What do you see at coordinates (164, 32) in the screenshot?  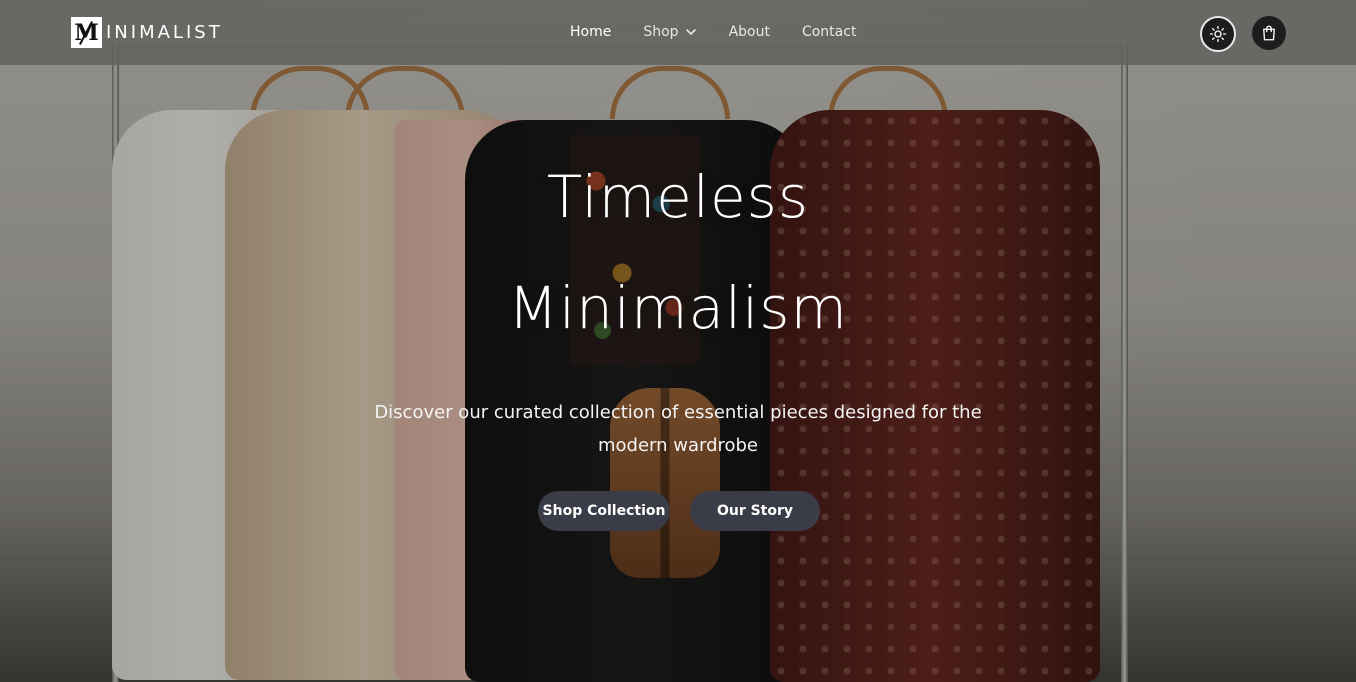 I see `logo-text: INIMALIST` at bounding box center [164, 32].